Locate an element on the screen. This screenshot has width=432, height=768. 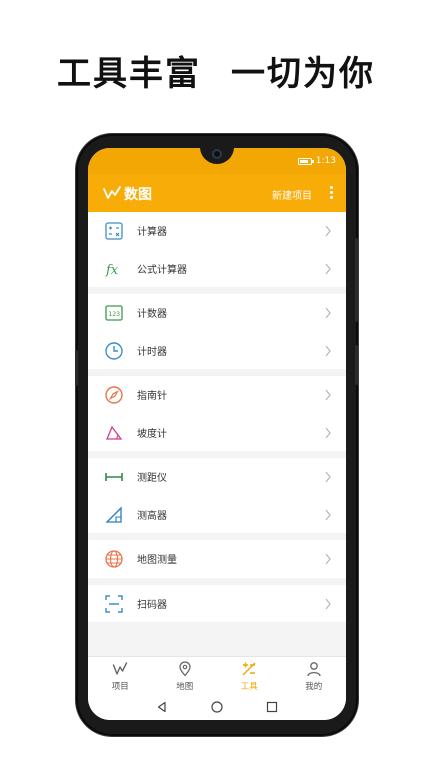
home-icon is located at coordinates (217, 707).